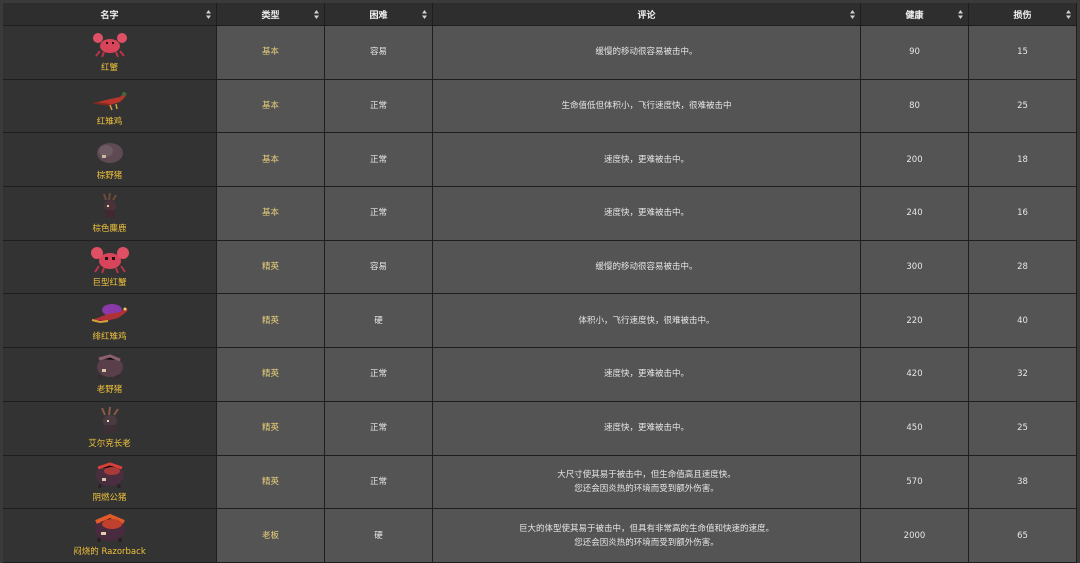  I want to click on comment-line: 巨大的体型使其易于被击中，但具有非常高的生命值和快速的速度。, so click(646, 528).